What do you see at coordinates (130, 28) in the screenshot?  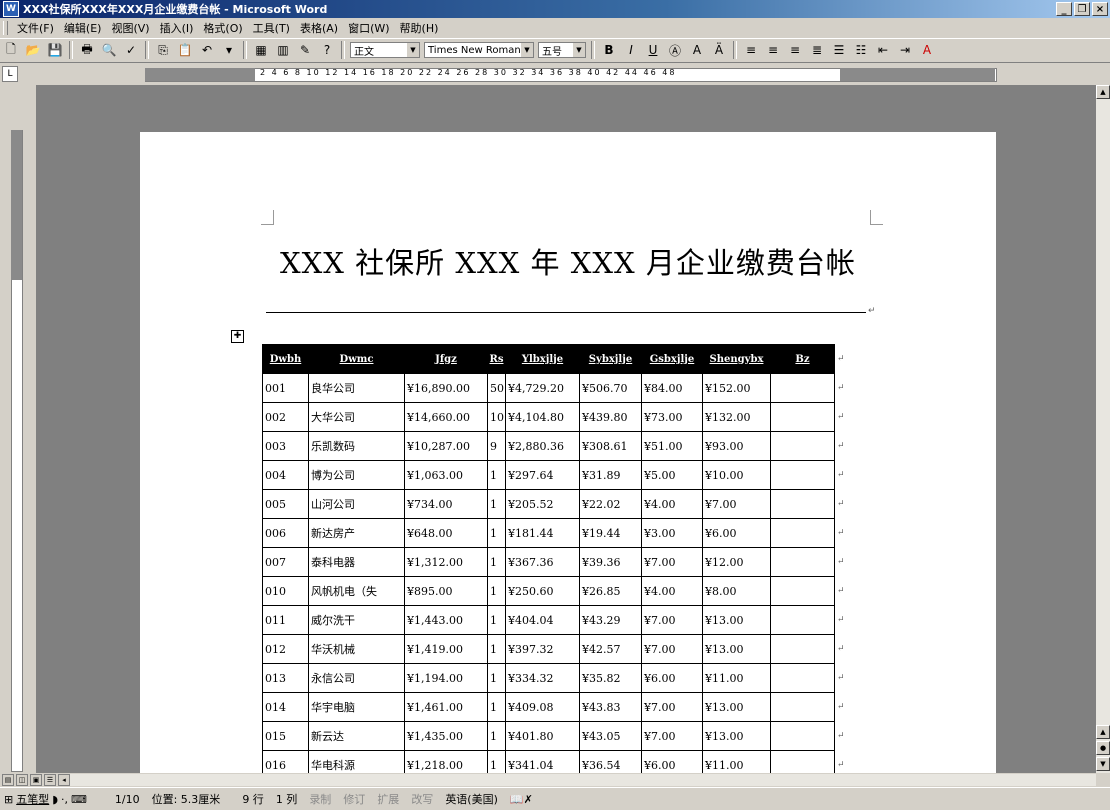 I see `menu-view: 视图(V)` at bounding box center [130, 28].